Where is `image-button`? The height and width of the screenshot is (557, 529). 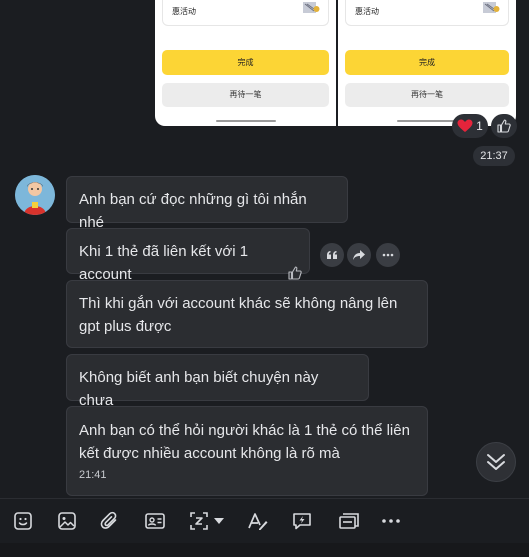
image-button is located at coordinates (67, 521).